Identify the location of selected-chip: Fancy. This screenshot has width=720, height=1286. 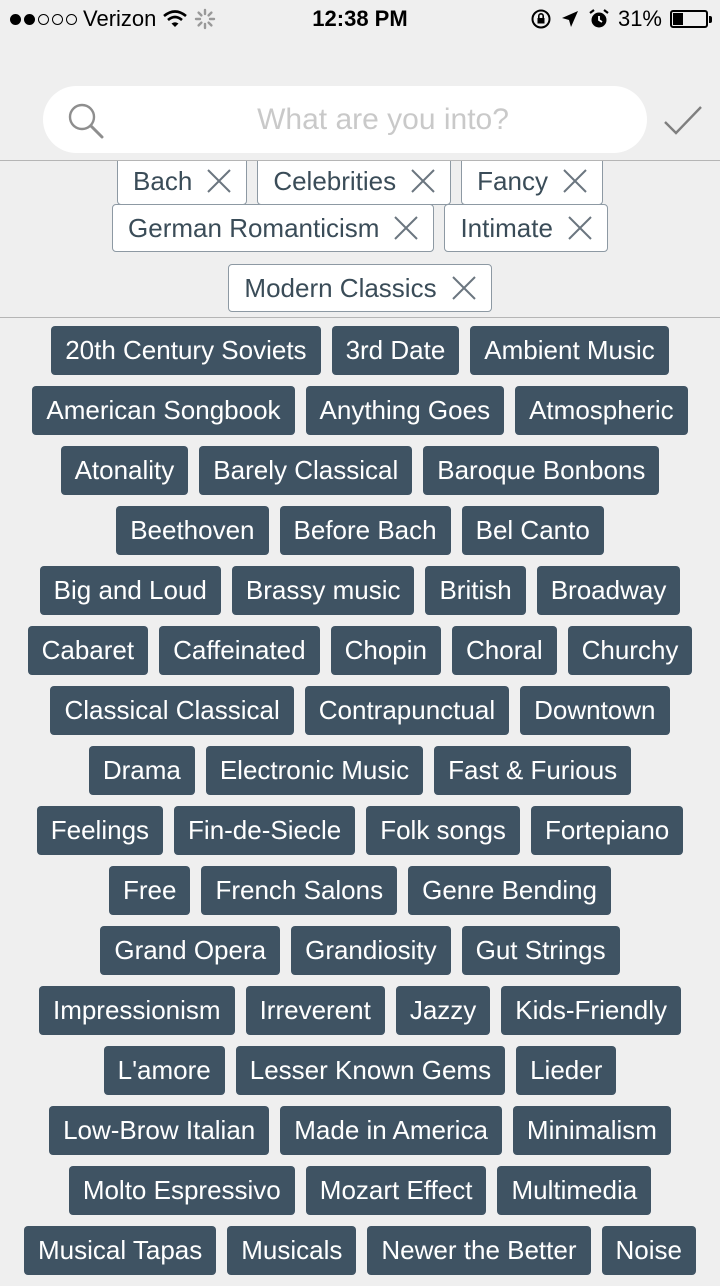
(532, 183).